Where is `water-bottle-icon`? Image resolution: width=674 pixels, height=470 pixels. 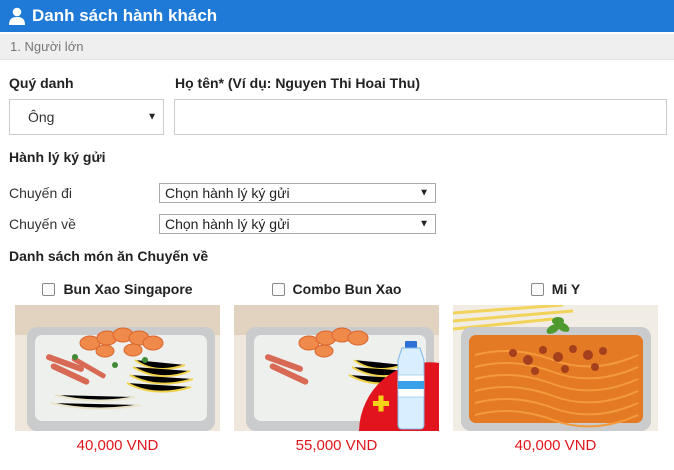
water-bottle-icon is located at coordinates (411, 385).